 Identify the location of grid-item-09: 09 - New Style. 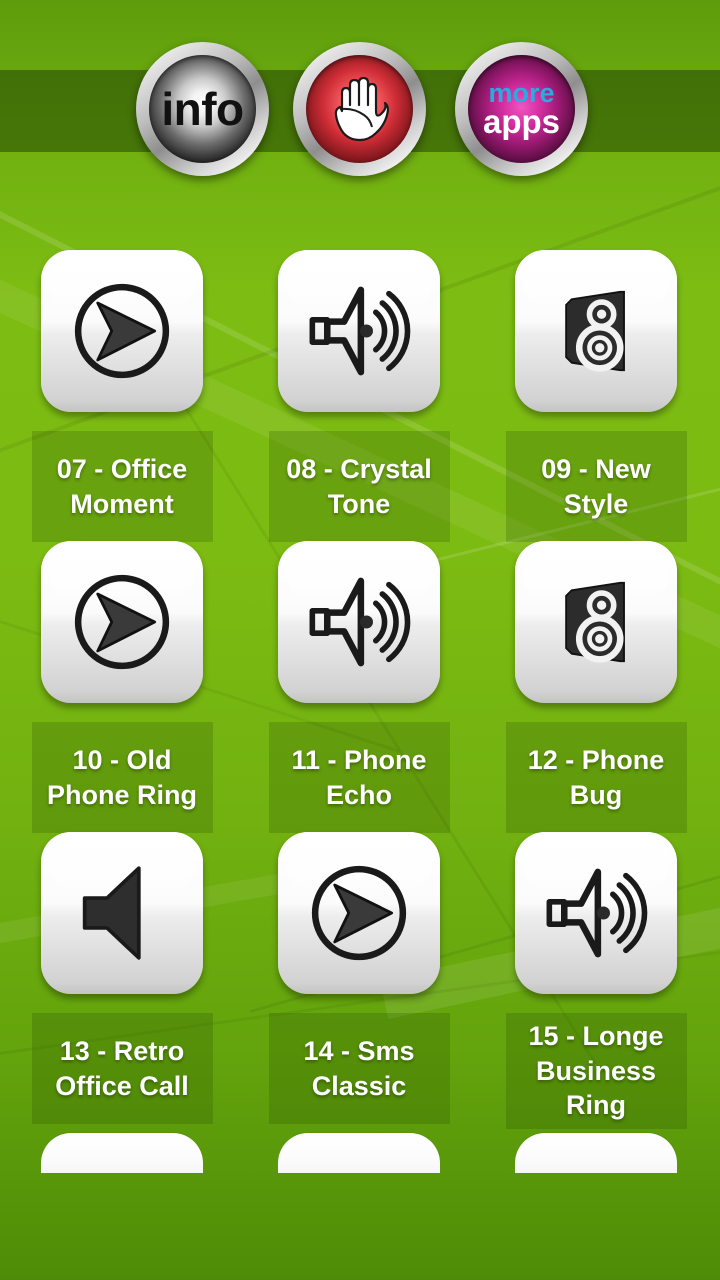
(596, 396).